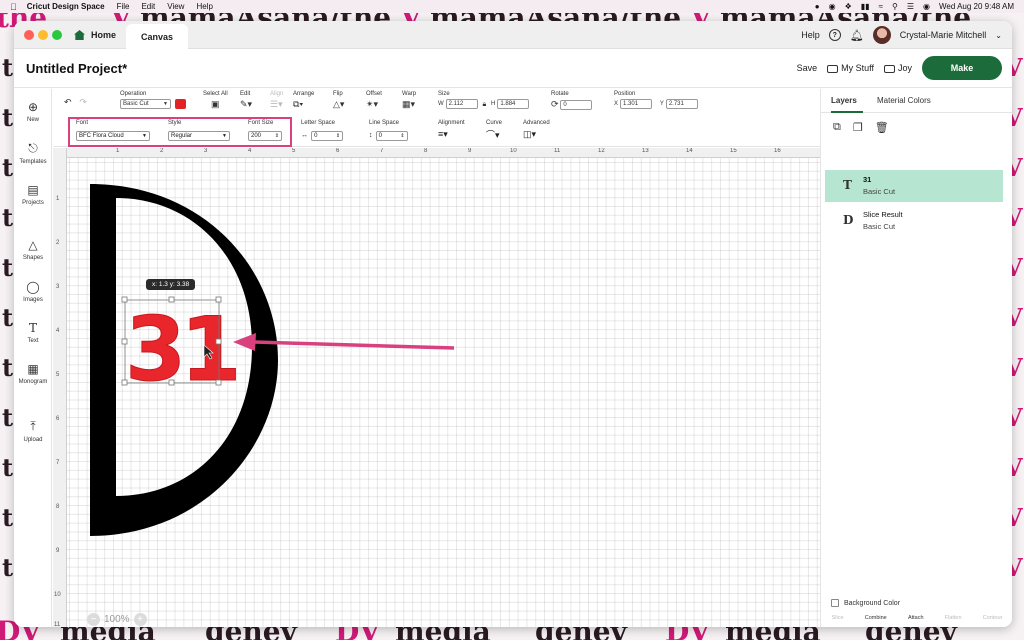 This screenshot has height=640, width=1024. I want to click on joy-button: Joy, so click(897, 68).